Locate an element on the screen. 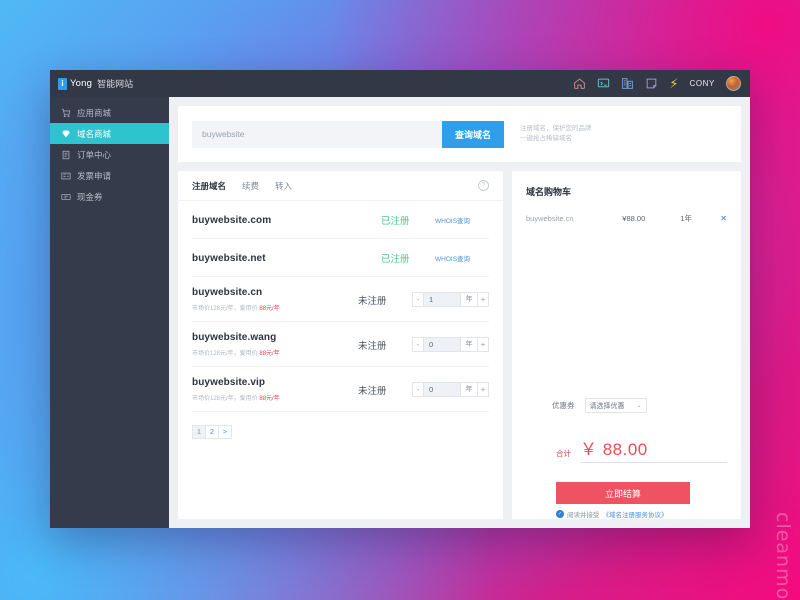 This screenshot has width=800, height=600. help-icon: ? is located at coordinates (483, 185).